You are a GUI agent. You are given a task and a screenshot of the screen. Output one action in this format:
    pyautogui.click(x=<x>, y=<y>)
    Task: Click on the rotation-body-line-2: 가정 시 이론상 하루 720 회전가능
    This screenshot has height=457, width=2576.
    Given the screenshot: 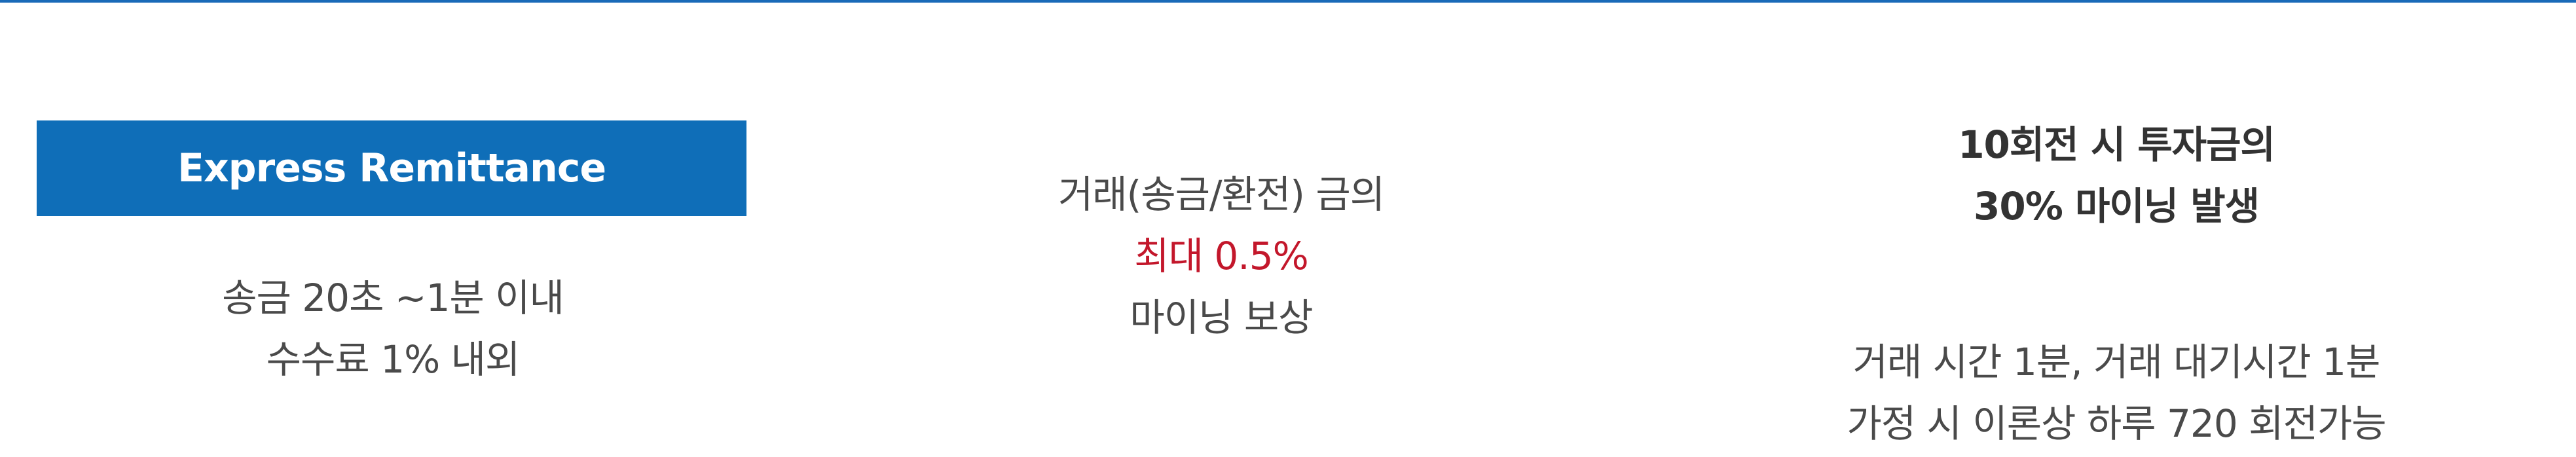 What is the action you would take?
    pyautogui.click(x=2116, y=423)
    